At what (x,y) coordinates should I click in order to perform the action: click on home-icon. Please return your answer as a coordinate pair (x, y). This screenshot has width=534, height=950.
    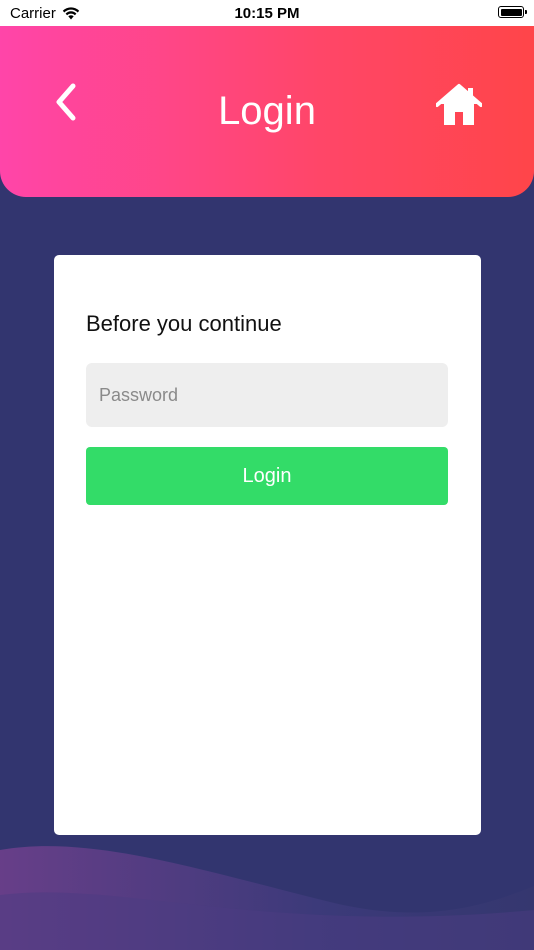
    Looking at the image, I should click on (459, 104).